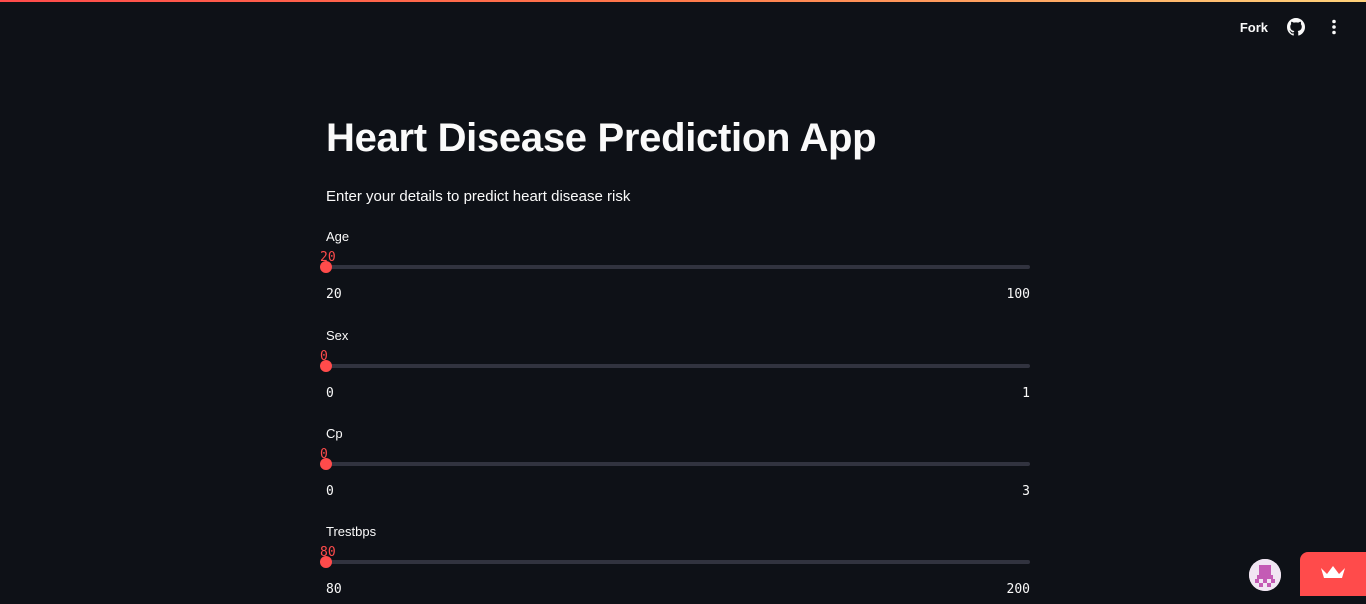 The height and width of the screenshot is (604, 1366). What do you see at coordinates (1018, 294) in the screenshot?
I see `slider-max-value: 100` at bounding box center [1018, 294].